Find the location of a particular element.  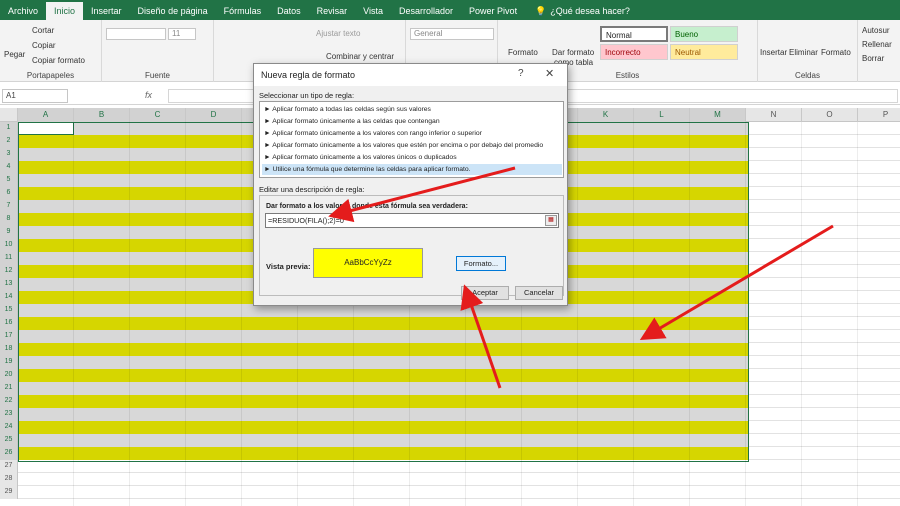

column-header-p: P is located at coordinates (879, 115).